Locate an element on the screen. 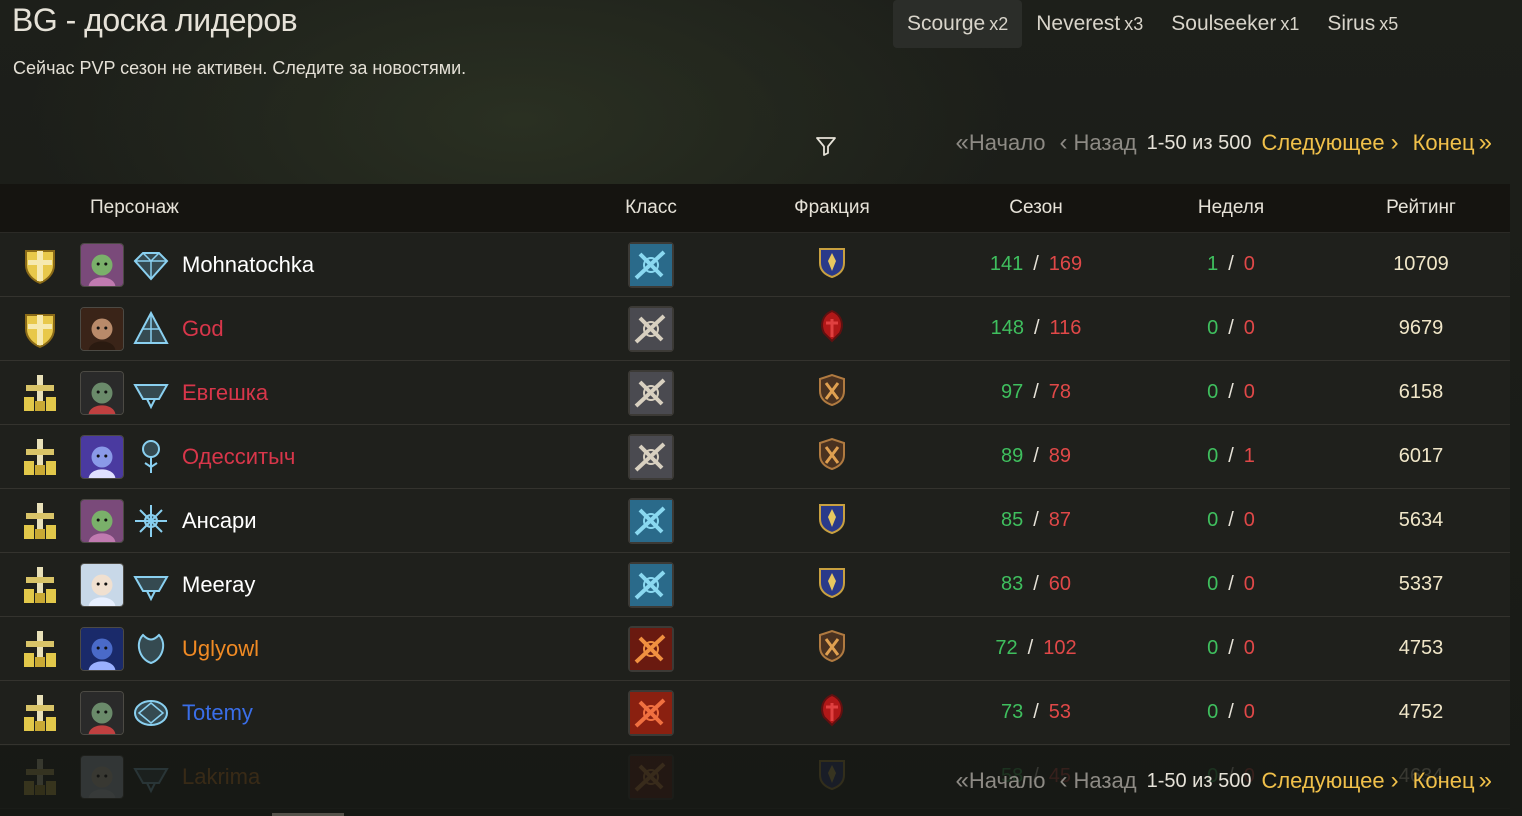 The width and height of the screenshot is (1522, 816). bowl-spec-icon is located at coordinates (151, 585).